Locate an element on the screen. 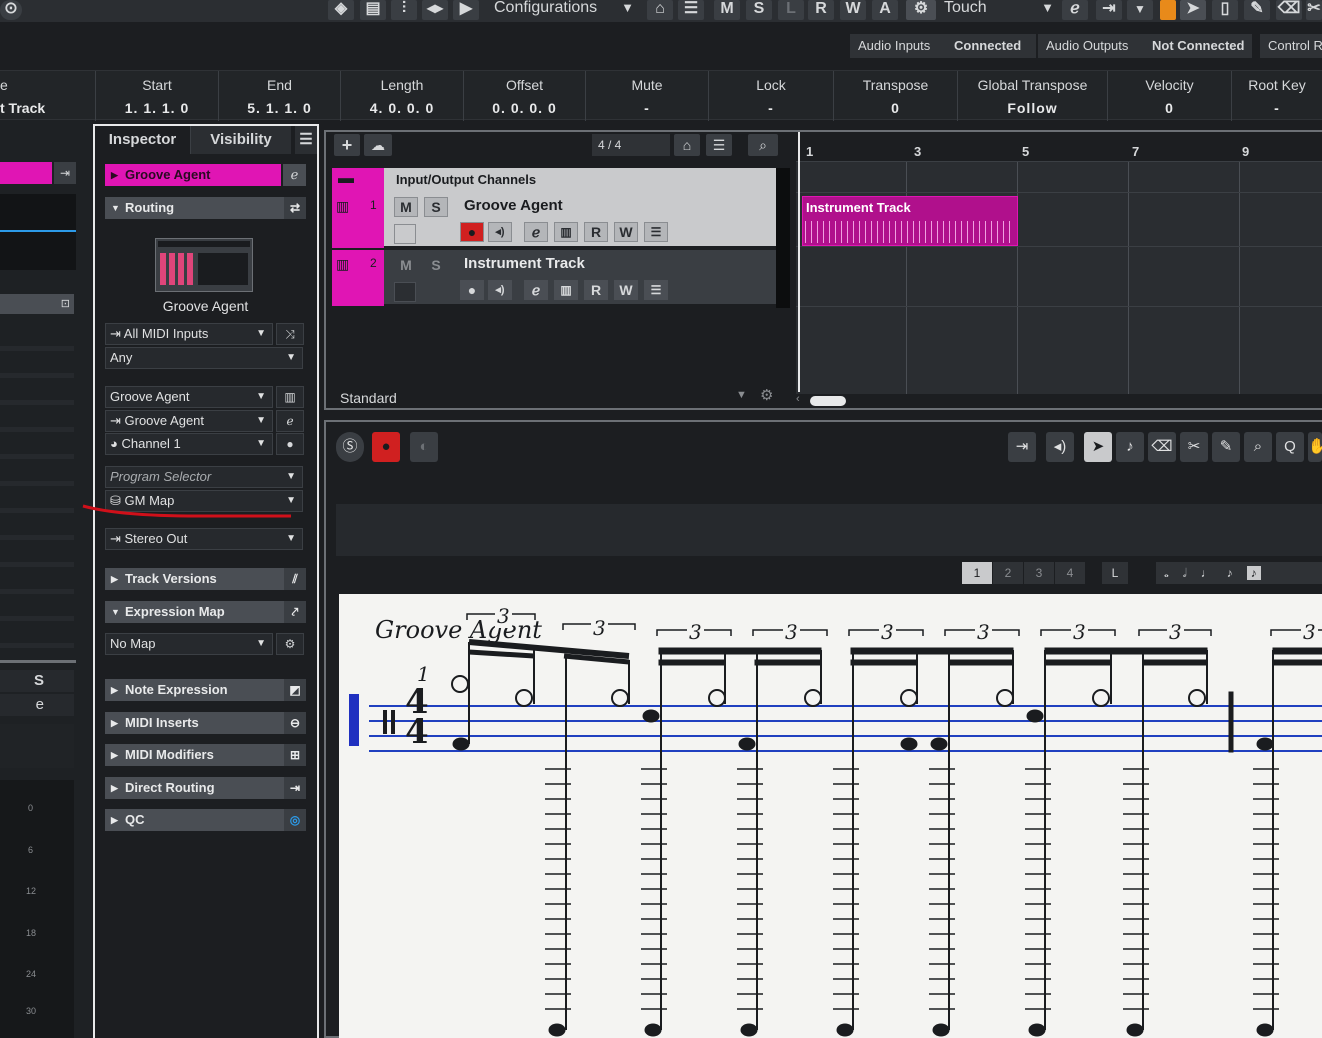 The width and height of the screenshot is (1322, 1038). signature-field: 4 / 4 is located at coordinates (631, 145).